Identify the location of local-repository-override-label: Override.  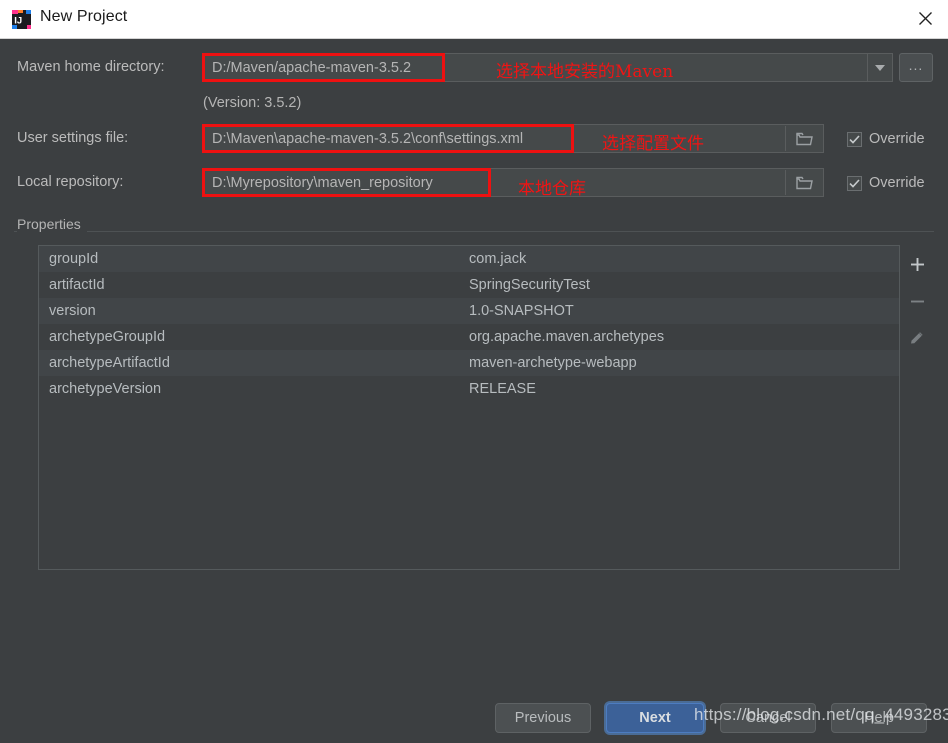
(897, 183).